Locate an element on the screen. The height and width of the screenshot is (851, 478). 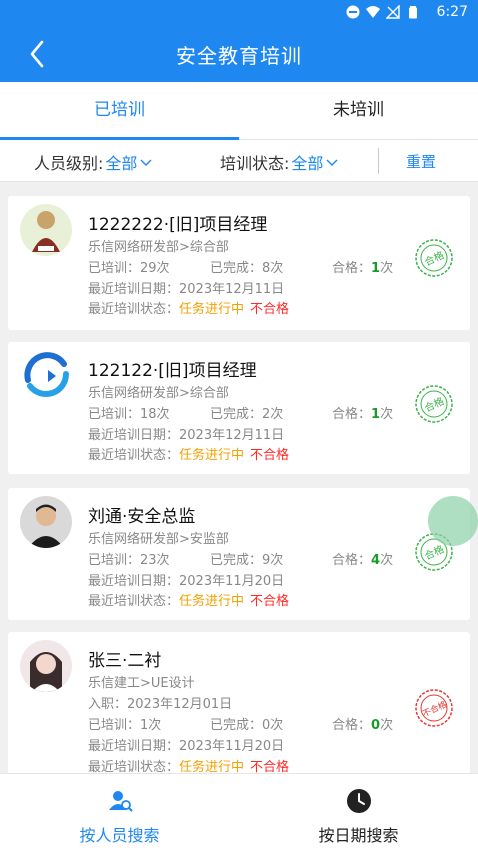
tab-untrained: 未培训 is located at coordinates (358, 111).